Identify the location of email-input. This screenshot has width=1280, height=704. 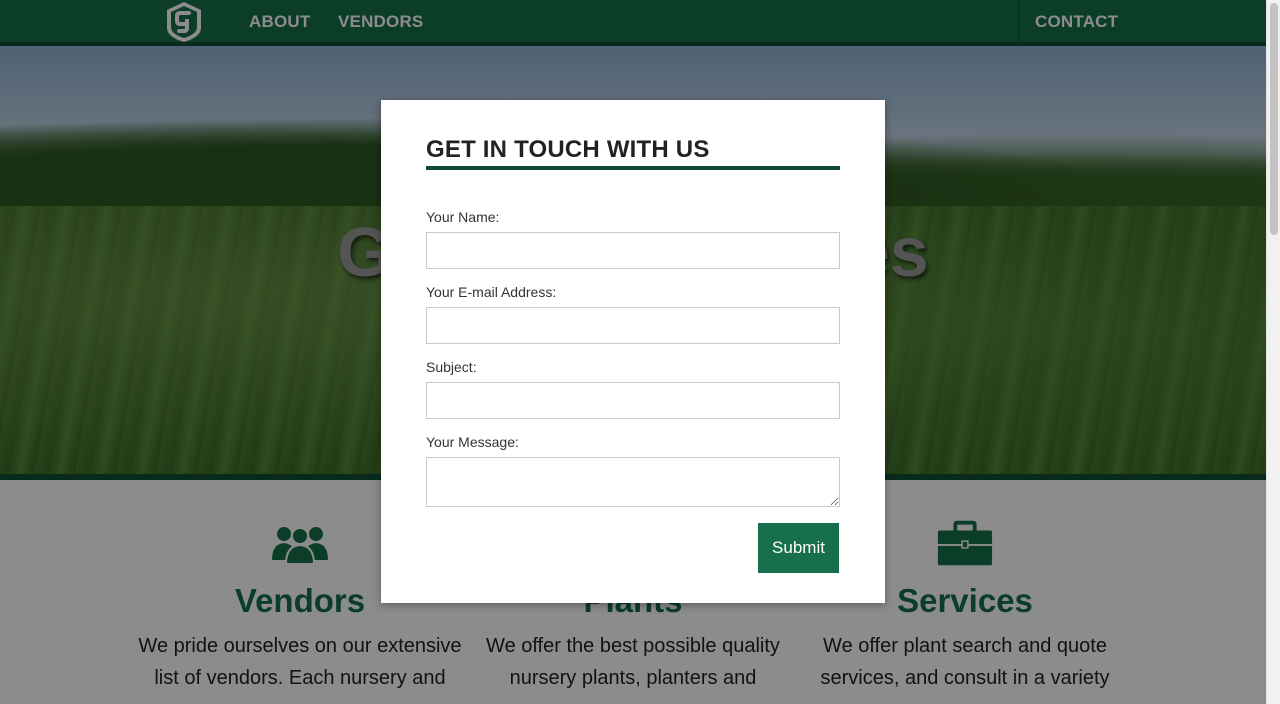
(633, 325).